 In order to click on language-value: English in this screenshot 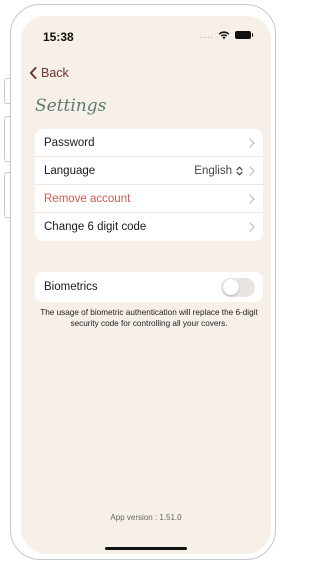, I will do `click(213, 171)`.